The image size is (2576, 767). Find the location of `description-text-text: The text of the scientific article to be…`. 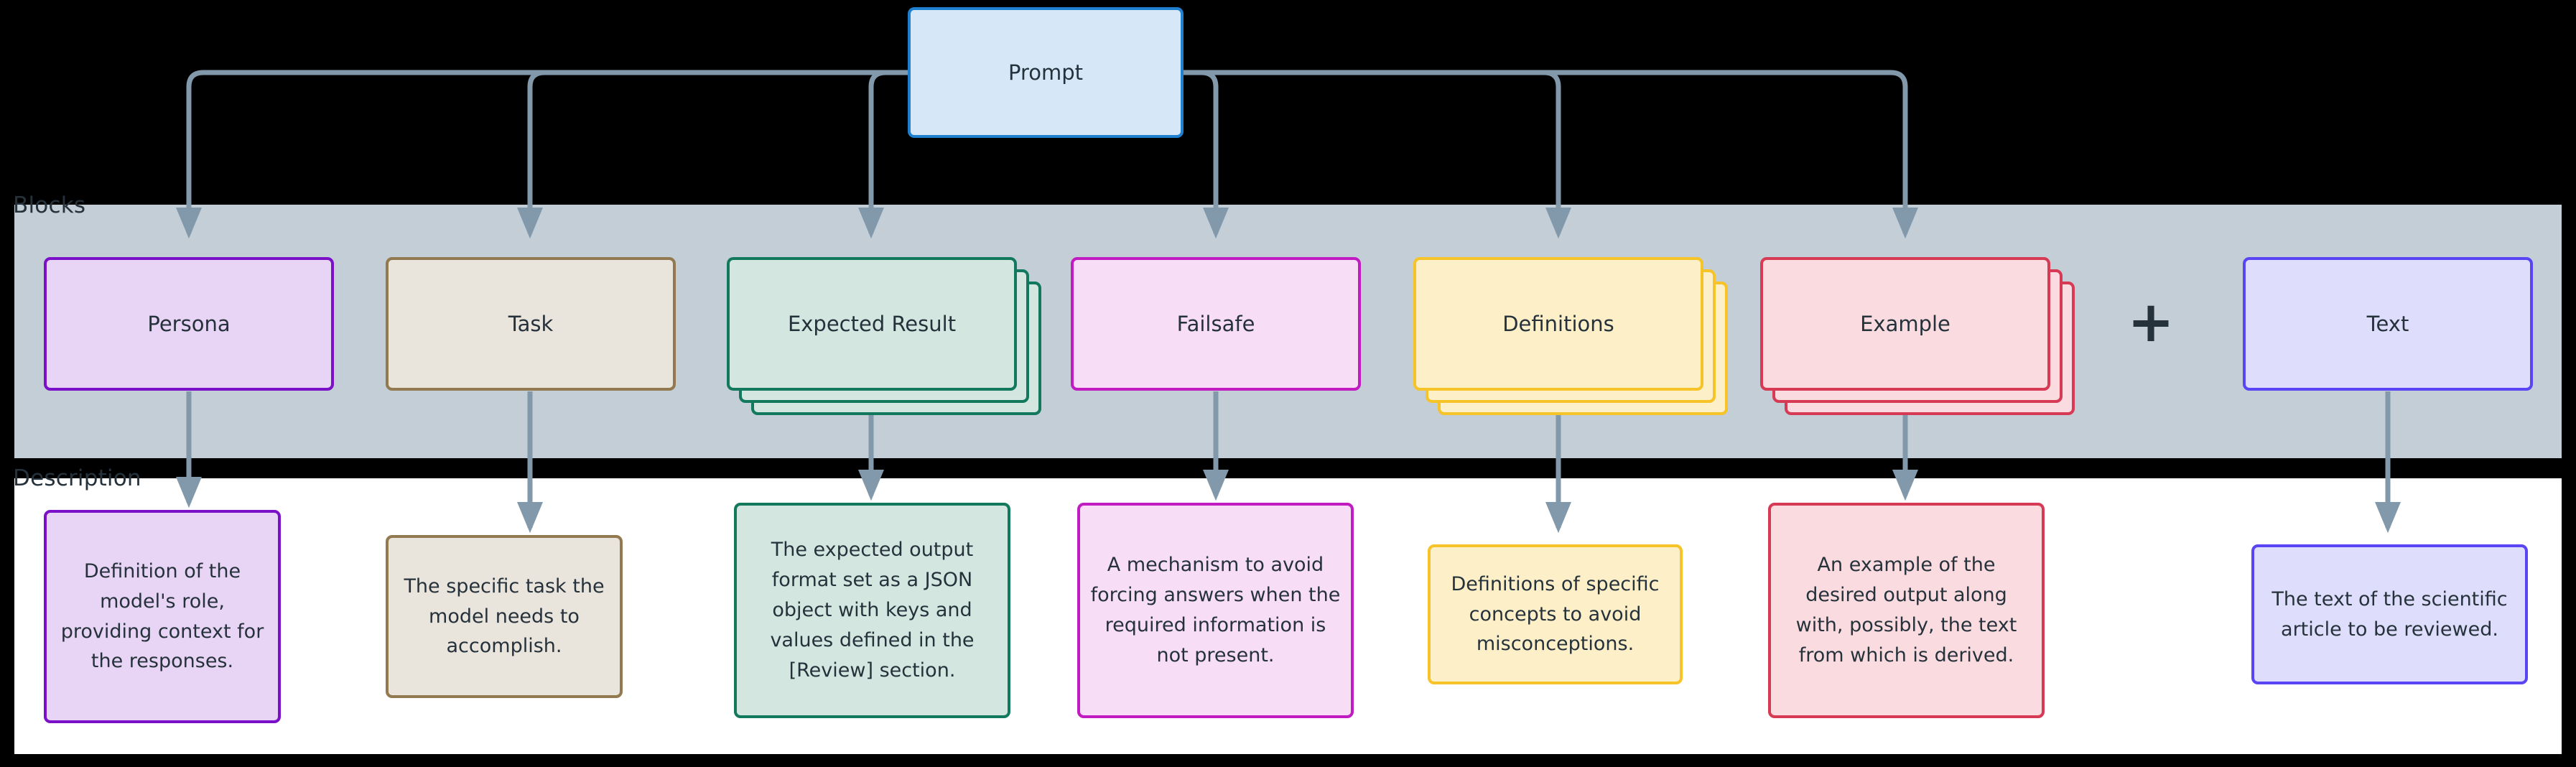

description-text-text: The text of the scientific article to be… is located at coordinates (2390, 614).